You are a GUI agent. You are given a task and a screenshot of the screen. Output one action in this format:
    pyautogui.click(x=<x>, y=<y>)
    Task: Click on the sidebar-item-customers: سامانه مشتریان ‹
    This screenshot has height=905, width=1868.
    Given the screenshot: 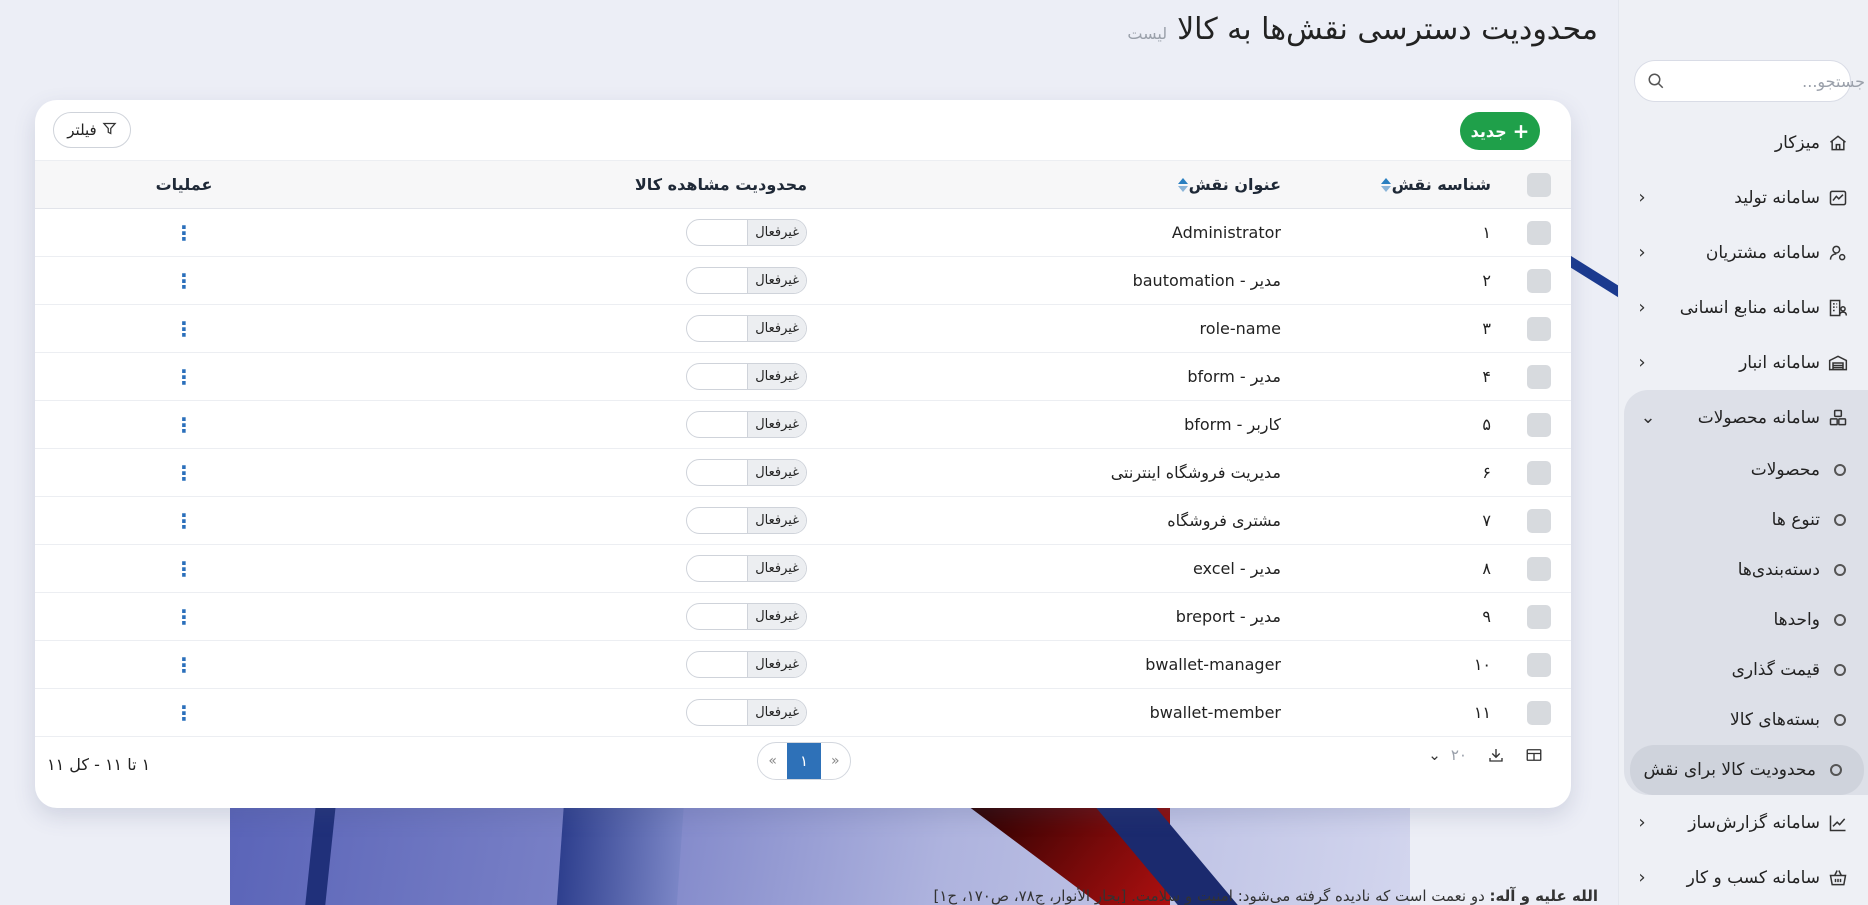 What is the action you would take?
    pyautogui.click(x=1743, y=252)
    